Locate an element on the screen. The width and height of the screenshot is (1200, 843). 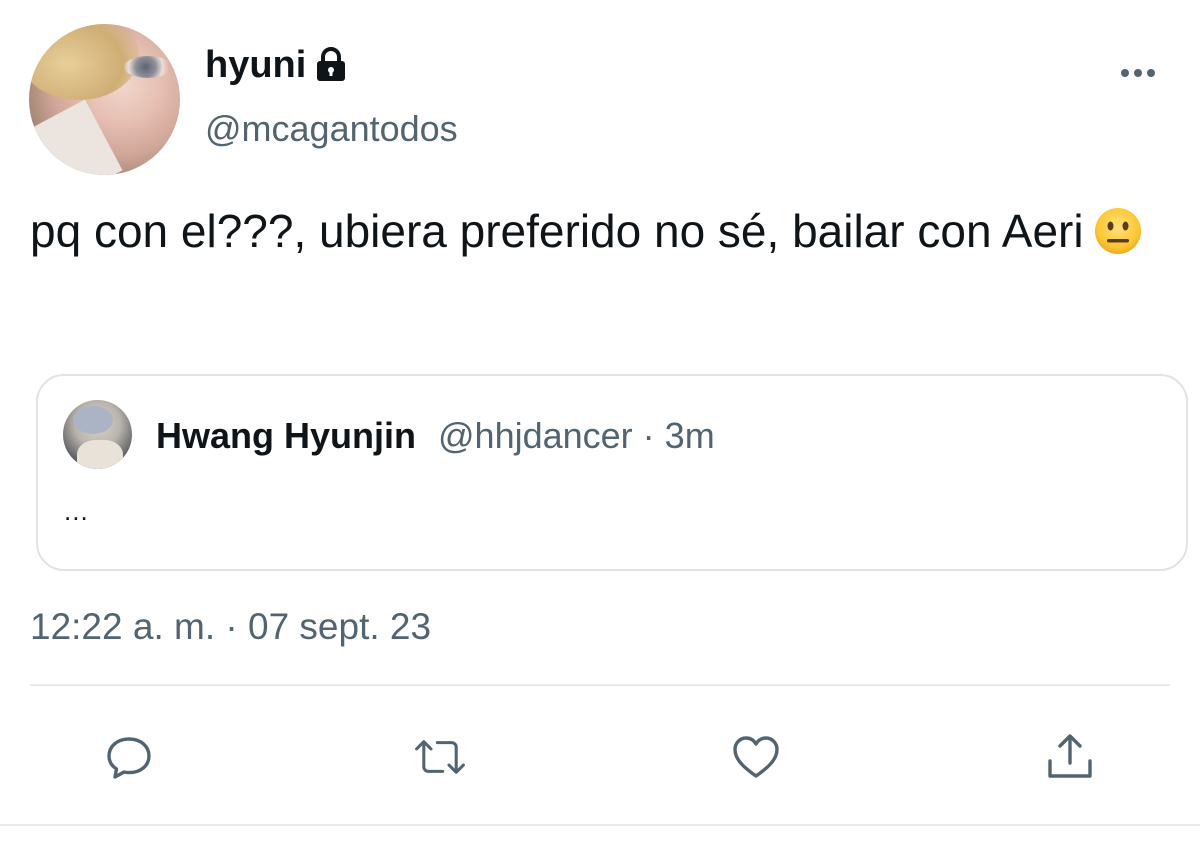
quoted-user-avatar is located at coordinates (97, 434).